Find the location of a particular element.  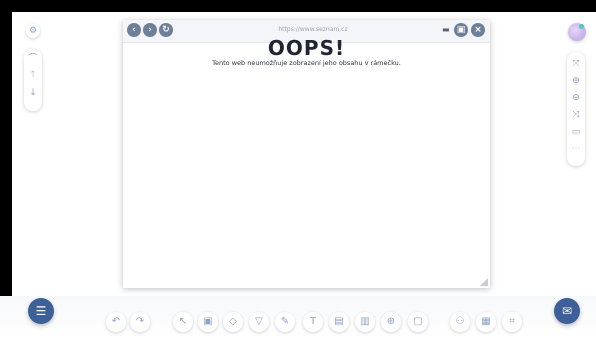

globe-icon: ⊕ is located at coordinates (391, 321).